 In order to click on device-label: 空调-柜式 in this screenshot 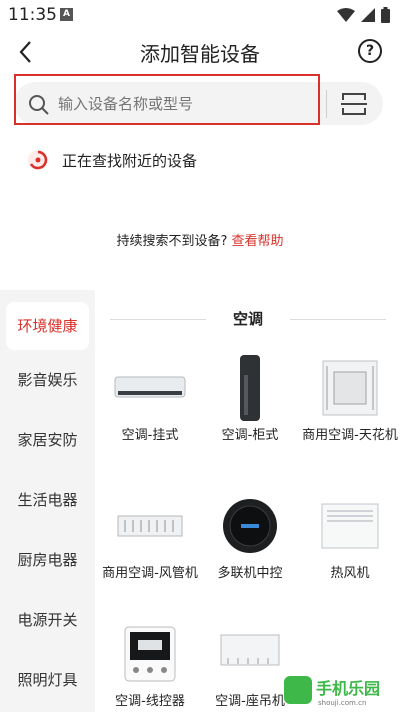, I will do `click(250, 435)`.